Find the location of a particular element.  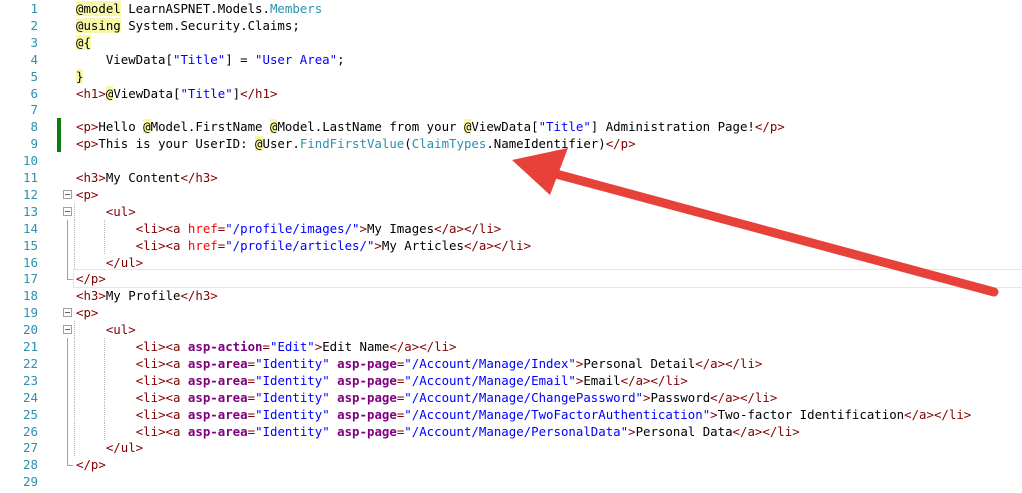

annotation-arrow-icon is located at coordinates (755, 222).